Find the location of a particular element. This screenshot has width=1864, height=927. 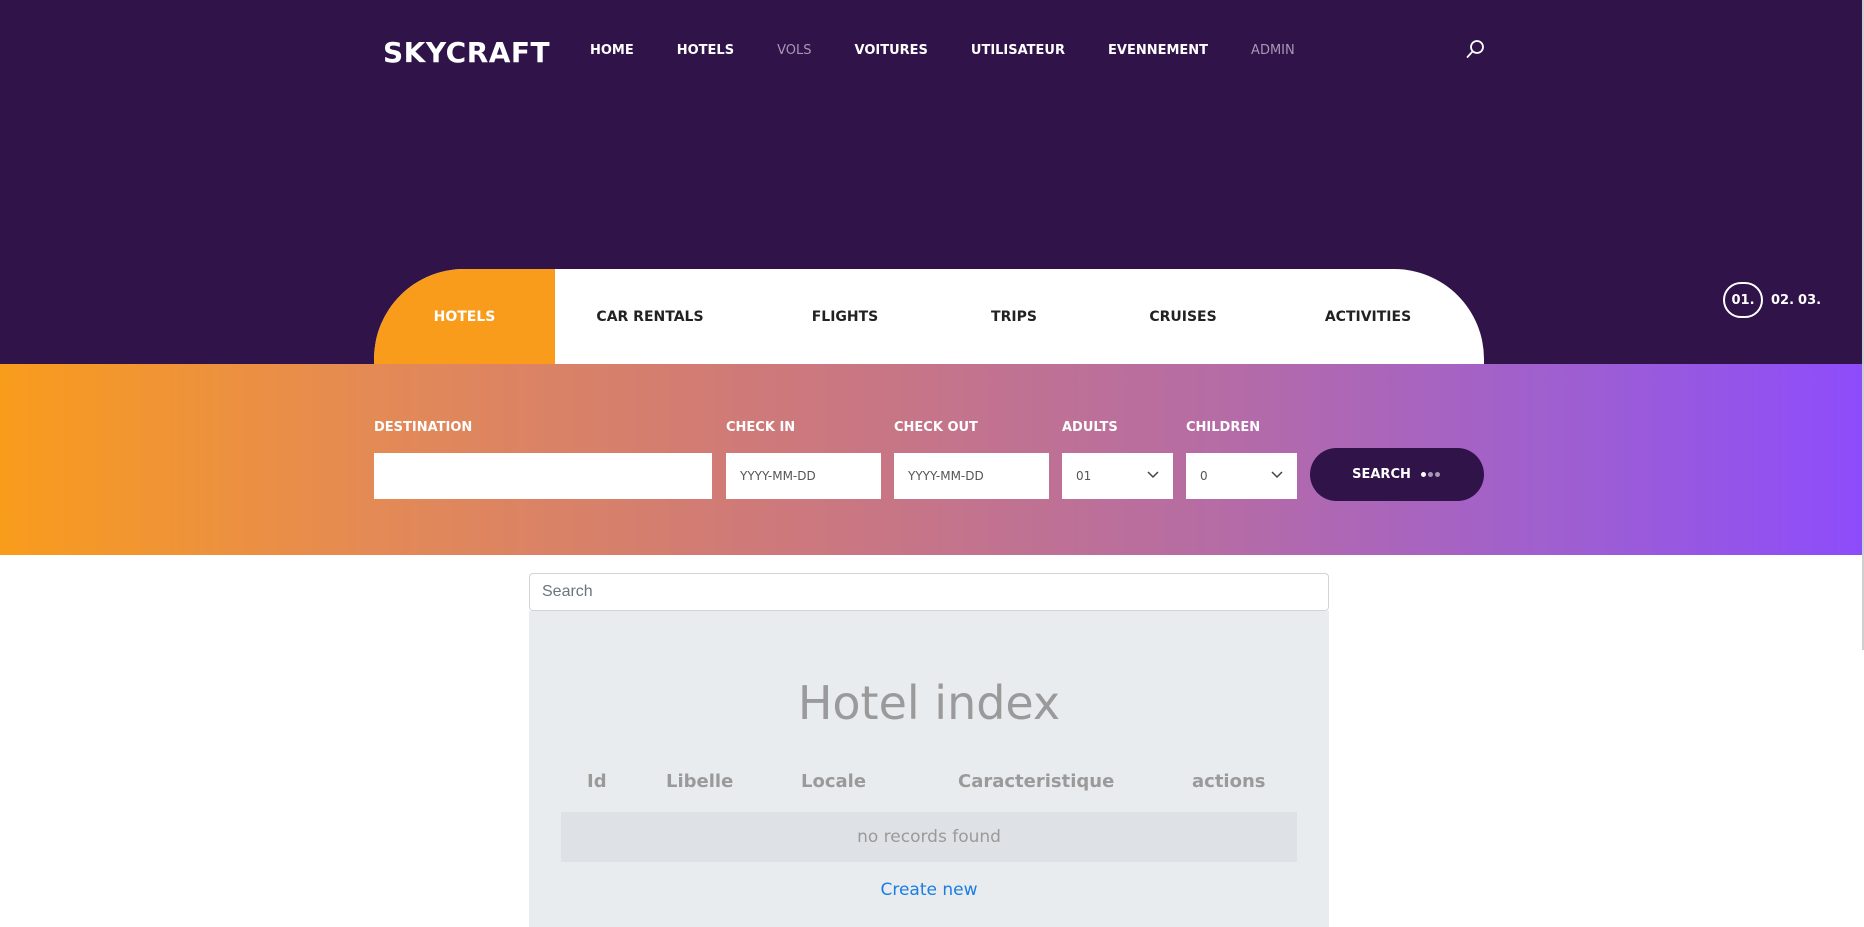

column-header-id: Id is located at coordinates (597, 781).